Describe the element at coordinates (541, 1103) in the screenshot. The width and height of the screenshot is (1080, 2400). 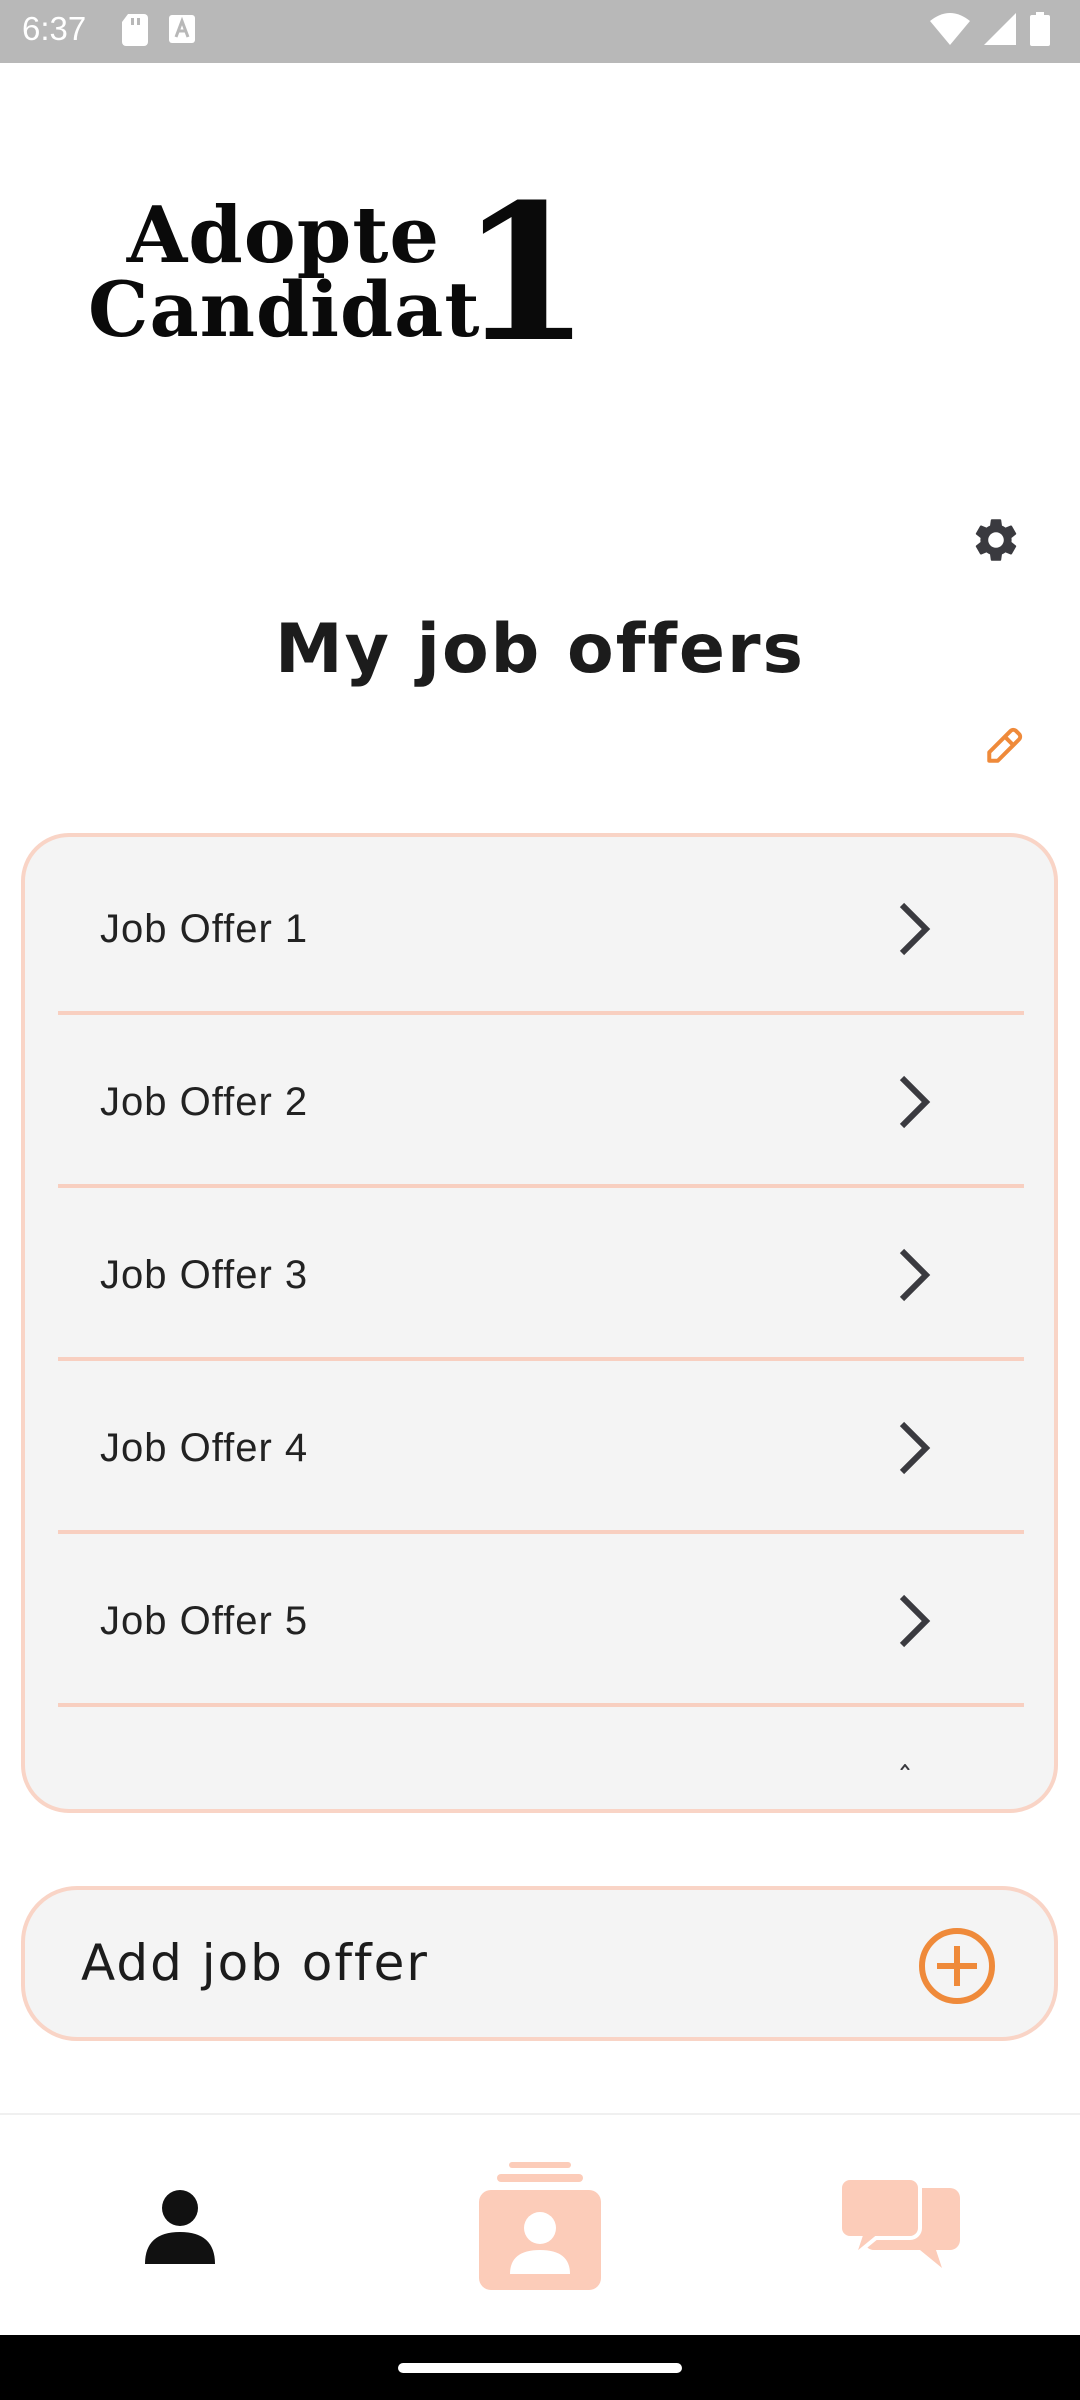
I see `job-offer-row: Job Offer 2` at that location.